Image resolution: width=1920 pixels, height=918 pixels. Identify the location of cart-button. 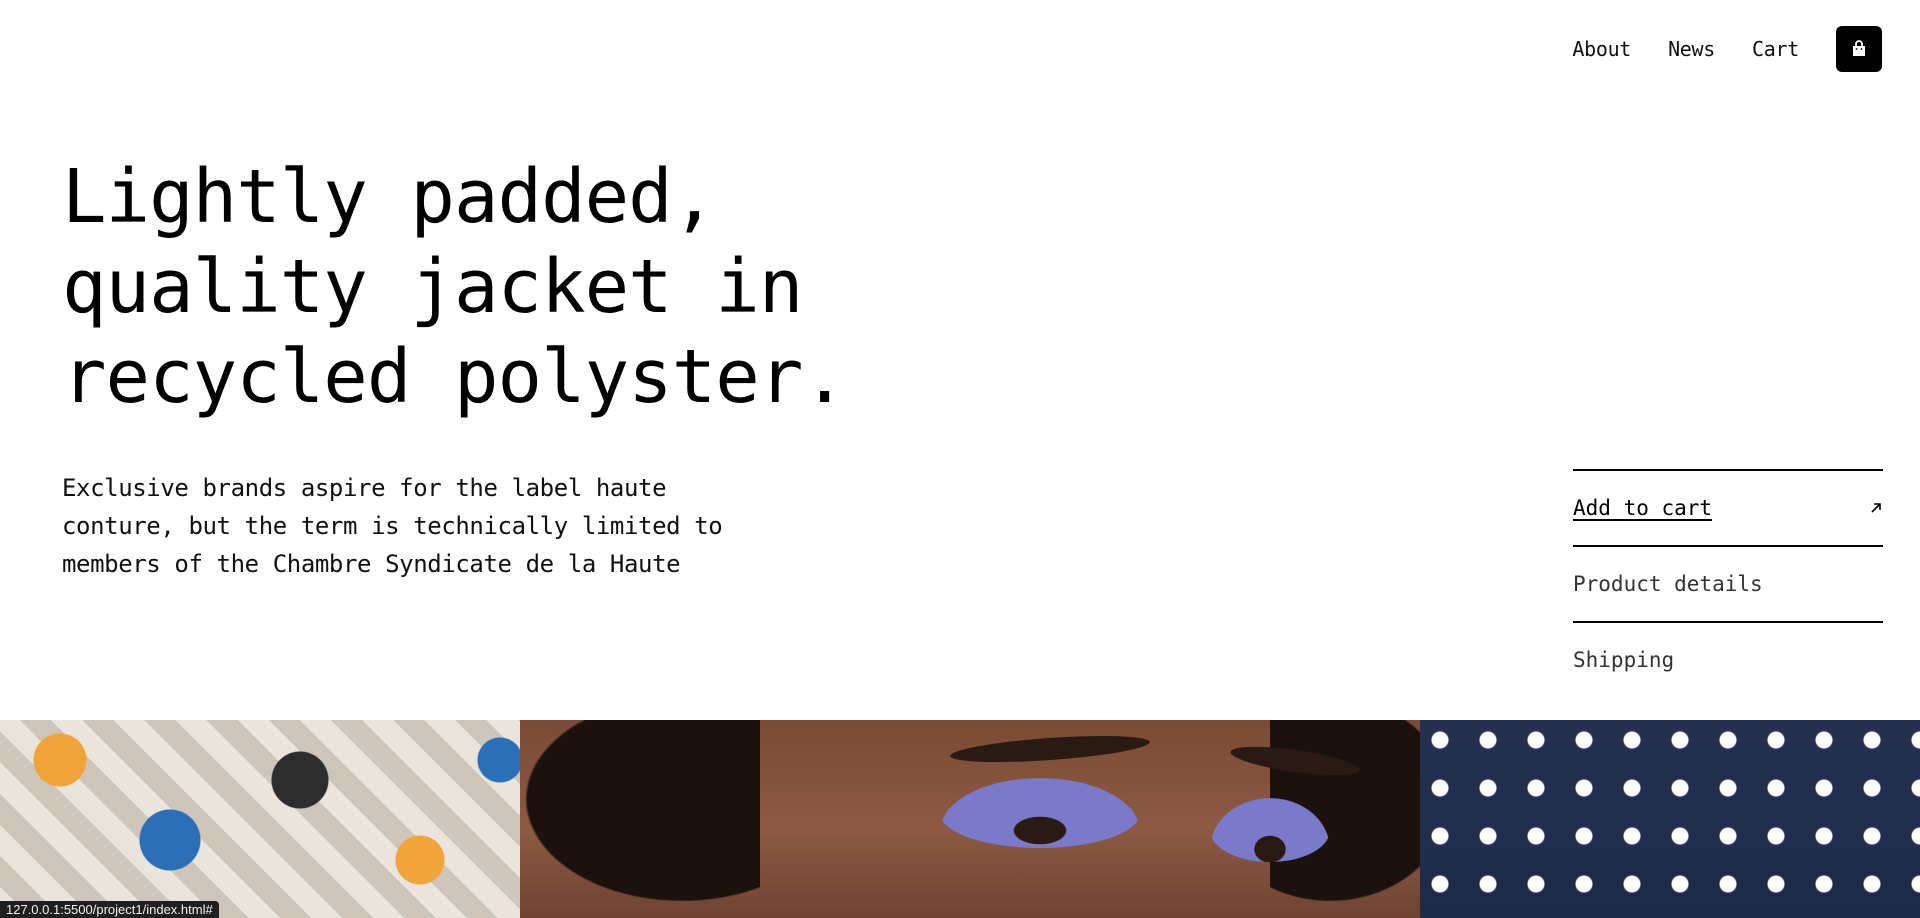
(1859, 49).